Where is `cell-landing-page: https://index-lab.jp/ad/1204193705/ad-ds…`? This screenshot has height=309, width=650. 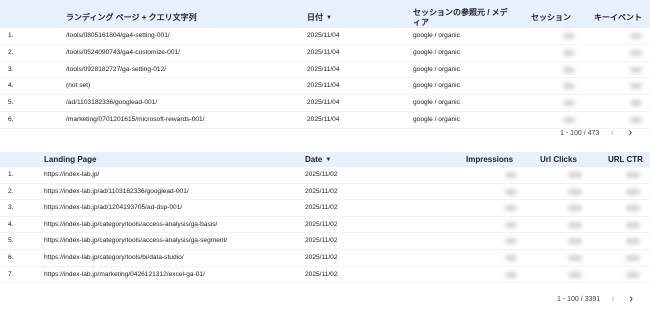
cell-landing-page: https://index-lab.jp/ad/1204193705/ad-ds… is located at coordinates (113, 208).